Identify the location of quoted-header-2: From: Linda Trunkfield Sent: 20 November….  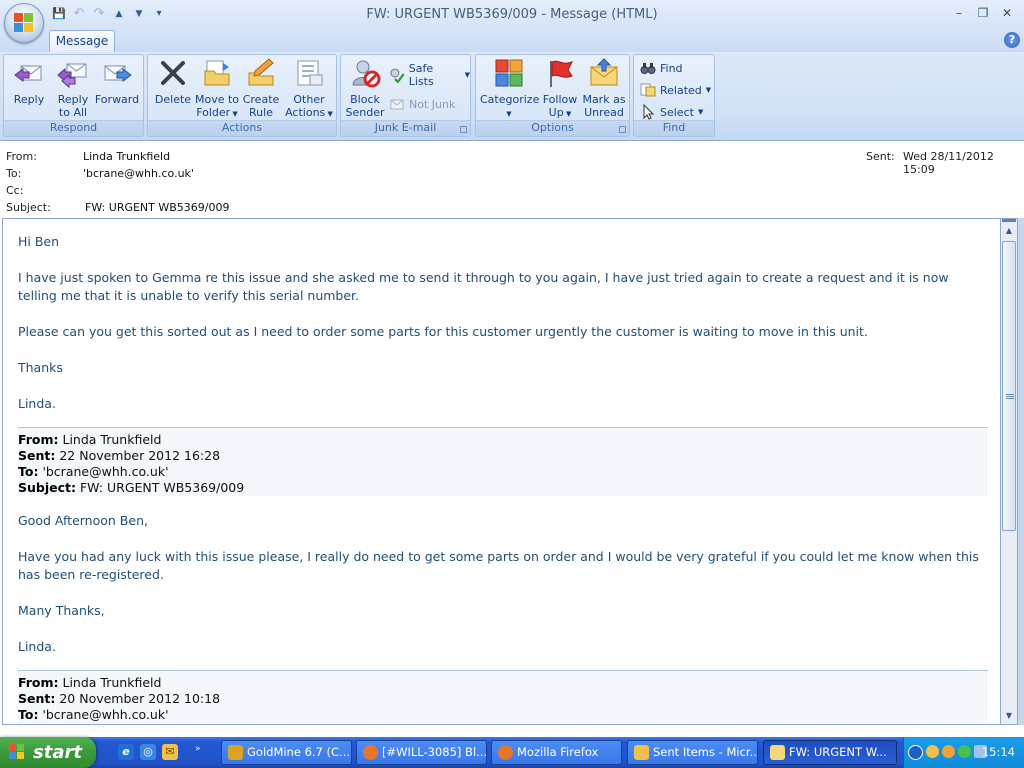
(503, 696).